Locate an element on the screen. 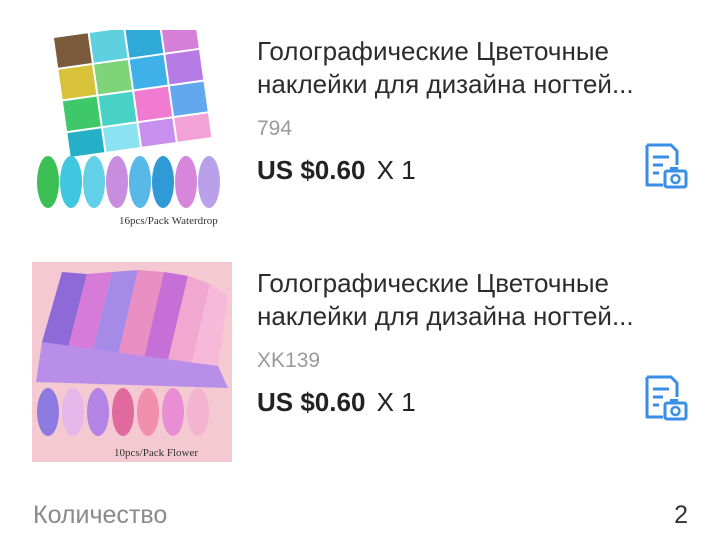 Image resolution: width=720 pixels, height=539 pixels. product-sku: 794 is located at coordinates (275, 128).